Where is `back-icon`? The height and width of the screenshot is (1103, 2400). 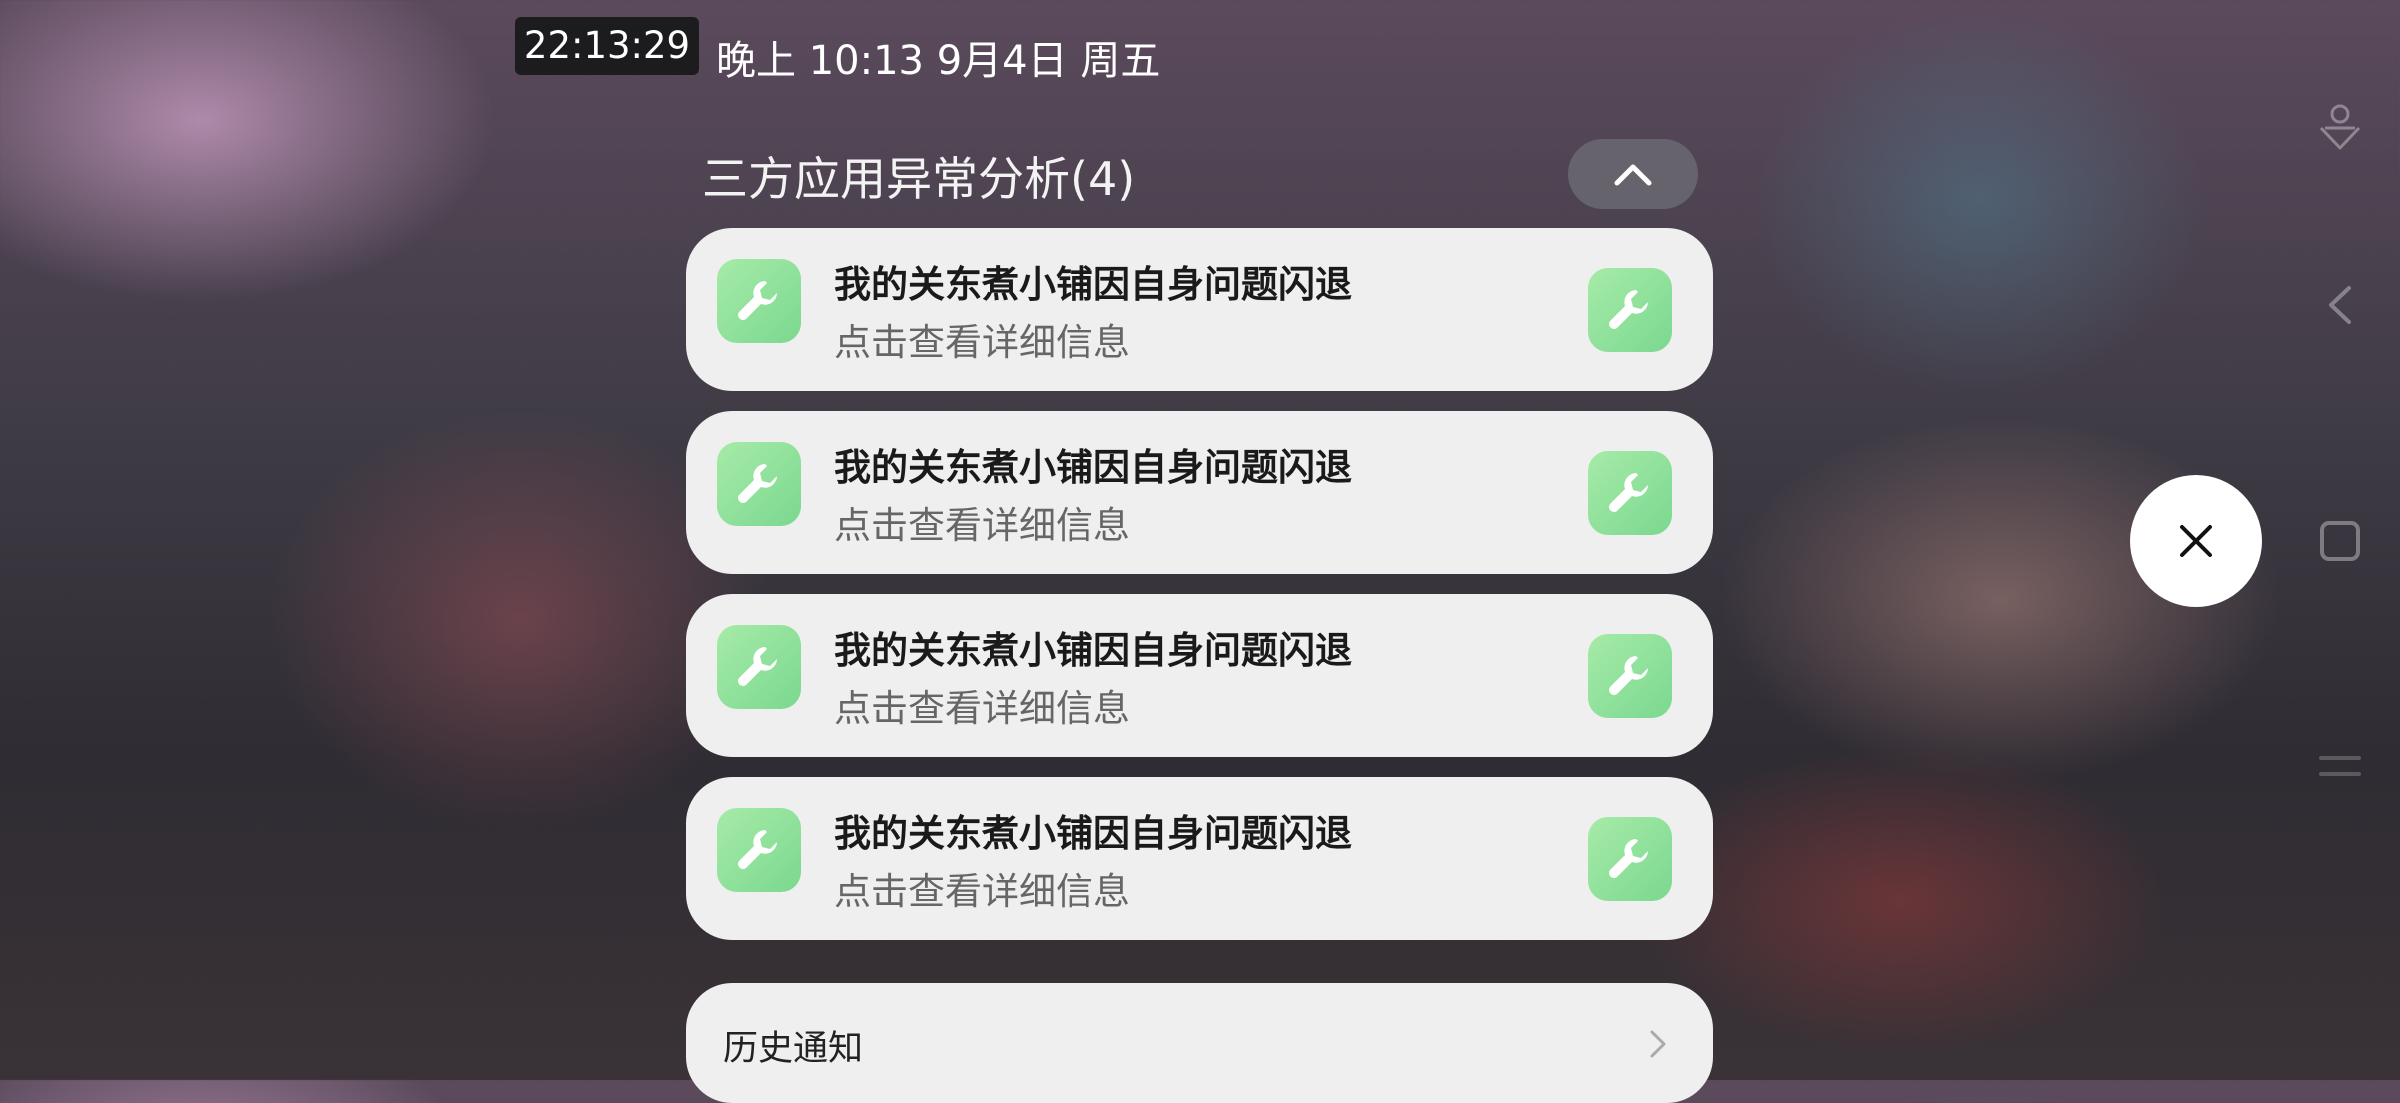
back-icon is located at coordinates (2340, 305).